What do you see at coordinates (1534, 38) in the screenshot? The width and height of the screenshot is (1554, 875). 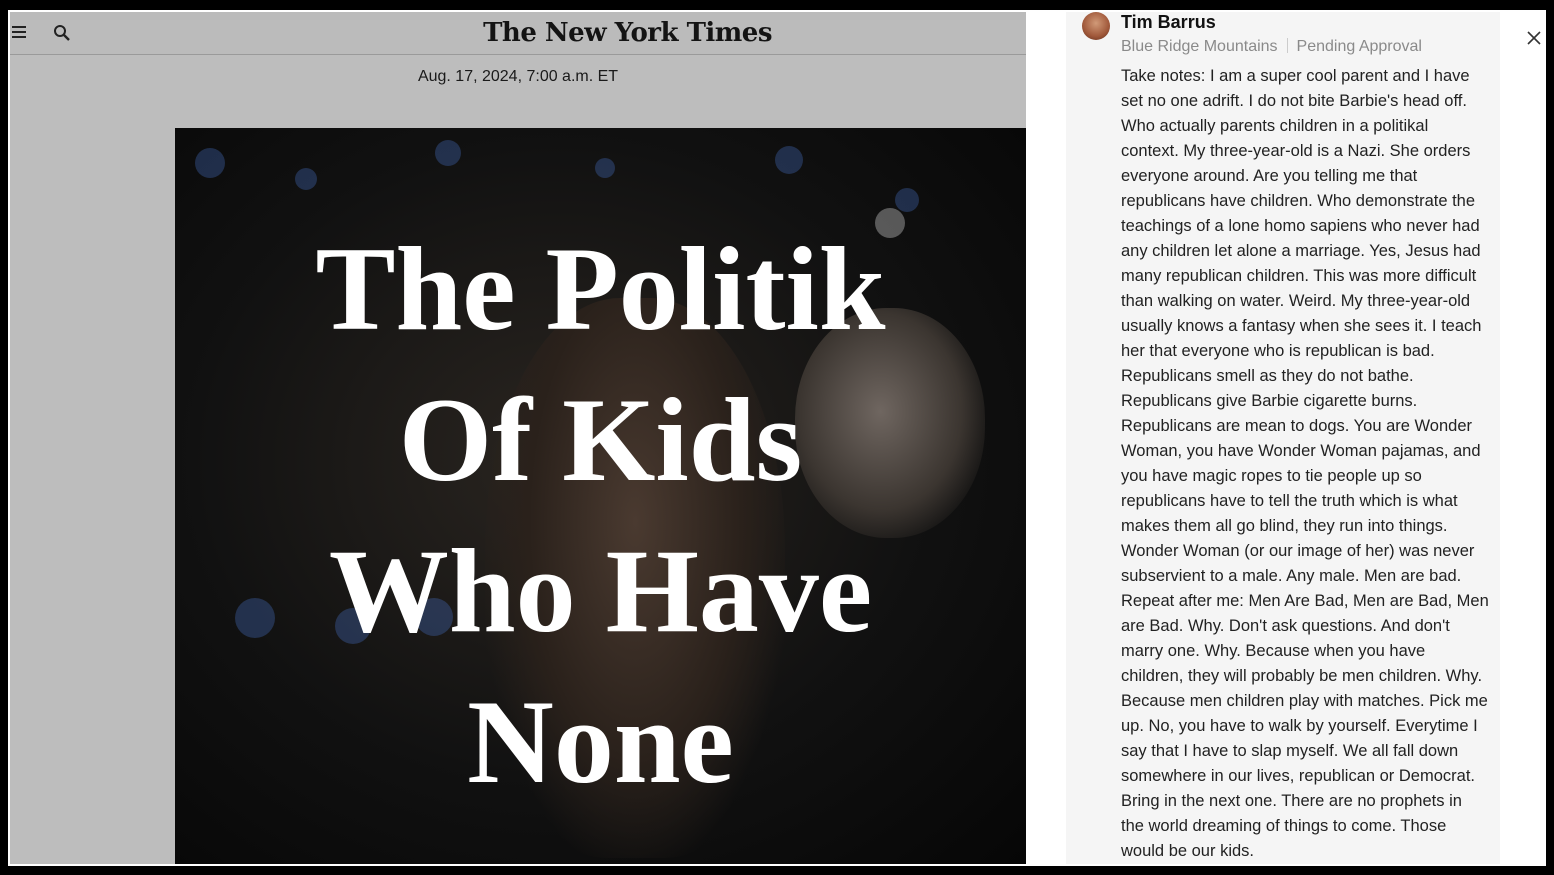 I see `close-icon` at bounding box center [1534, 38].